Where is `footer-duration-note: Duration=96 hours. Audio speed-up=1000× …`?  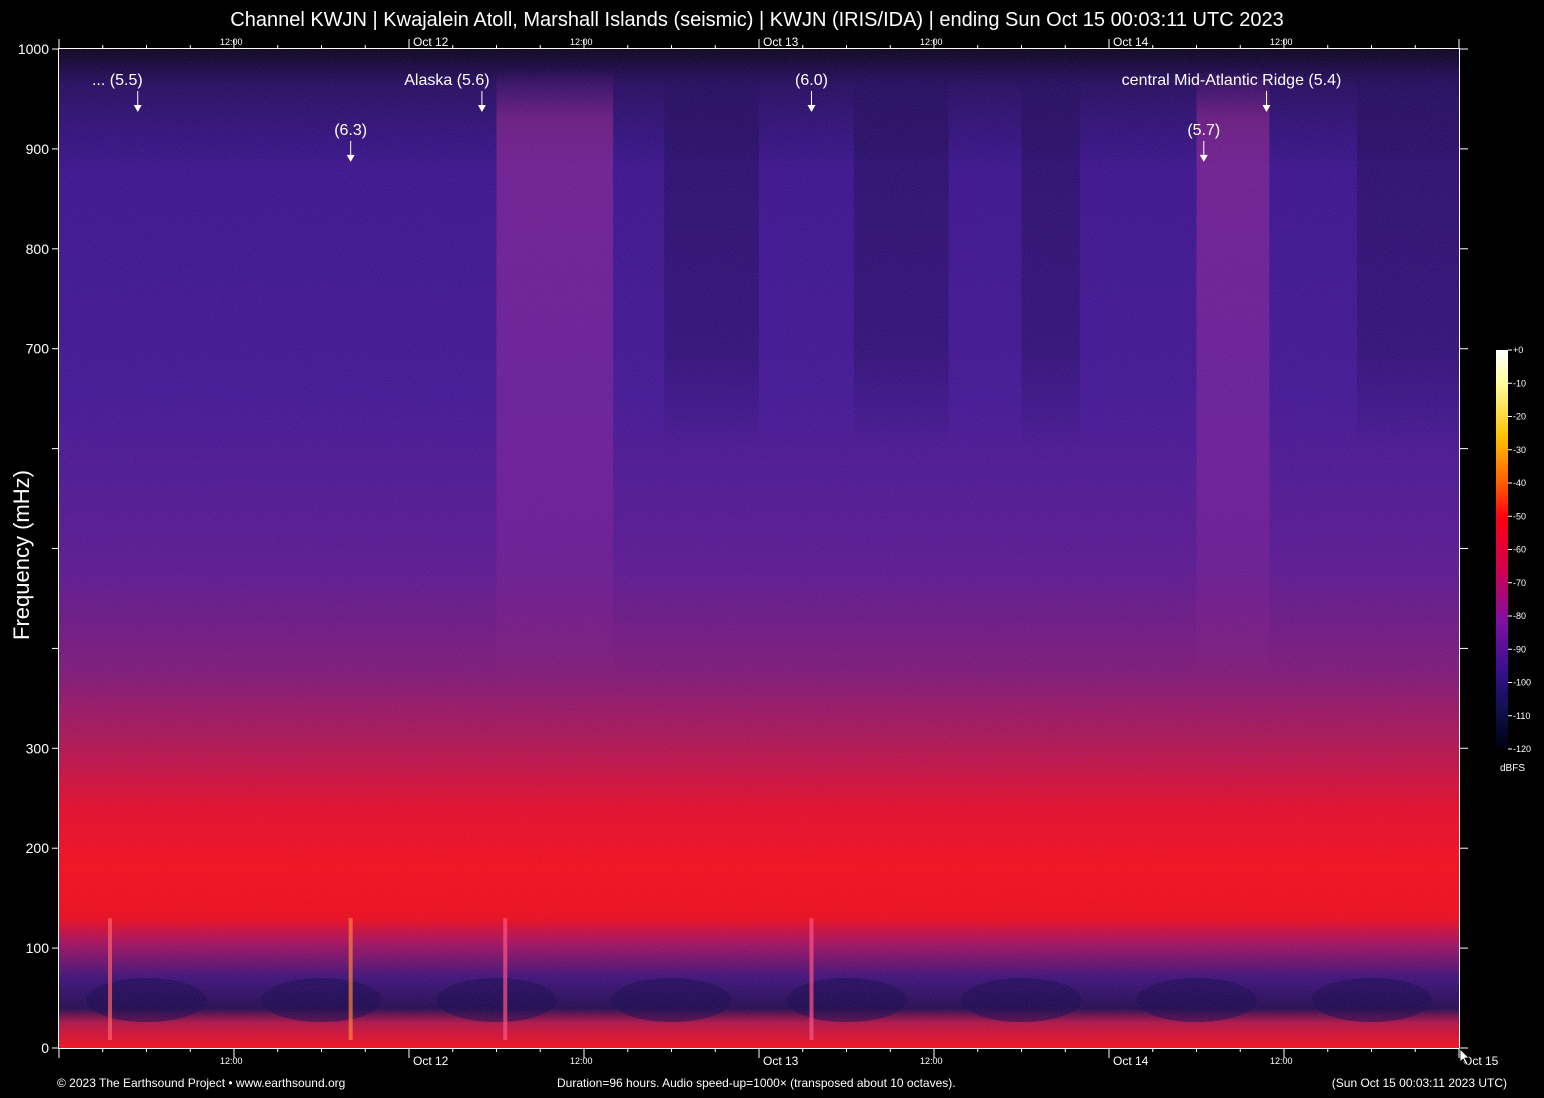
footer-duration-note: Duration=96 hours. Audio speed-up=1000× … is located at coordinates (756, 1083).